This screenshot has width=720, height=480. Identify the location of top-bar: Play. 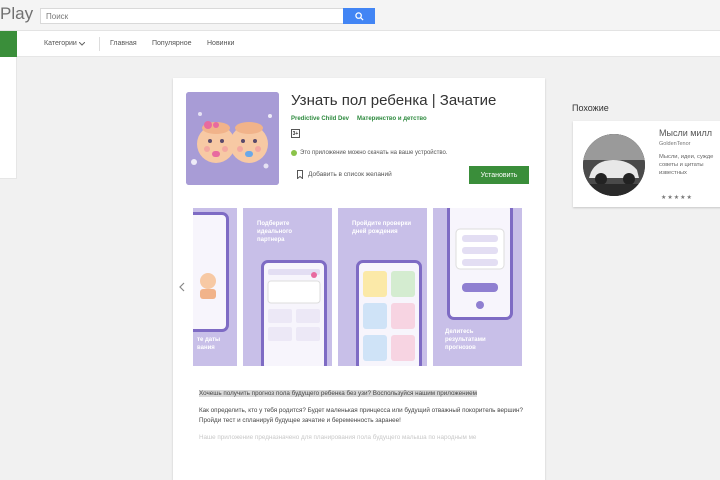
(360, 15).